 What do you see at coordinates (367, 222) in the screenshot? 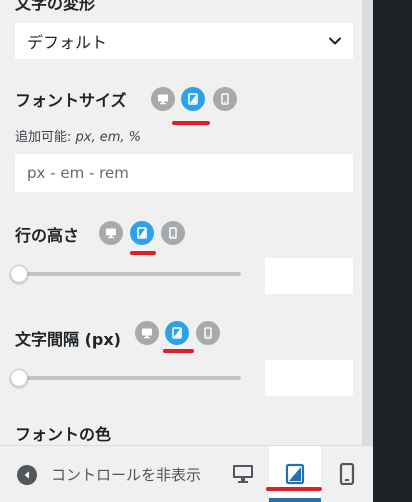
I see `scrollbar` at bounding box center [367, 222].